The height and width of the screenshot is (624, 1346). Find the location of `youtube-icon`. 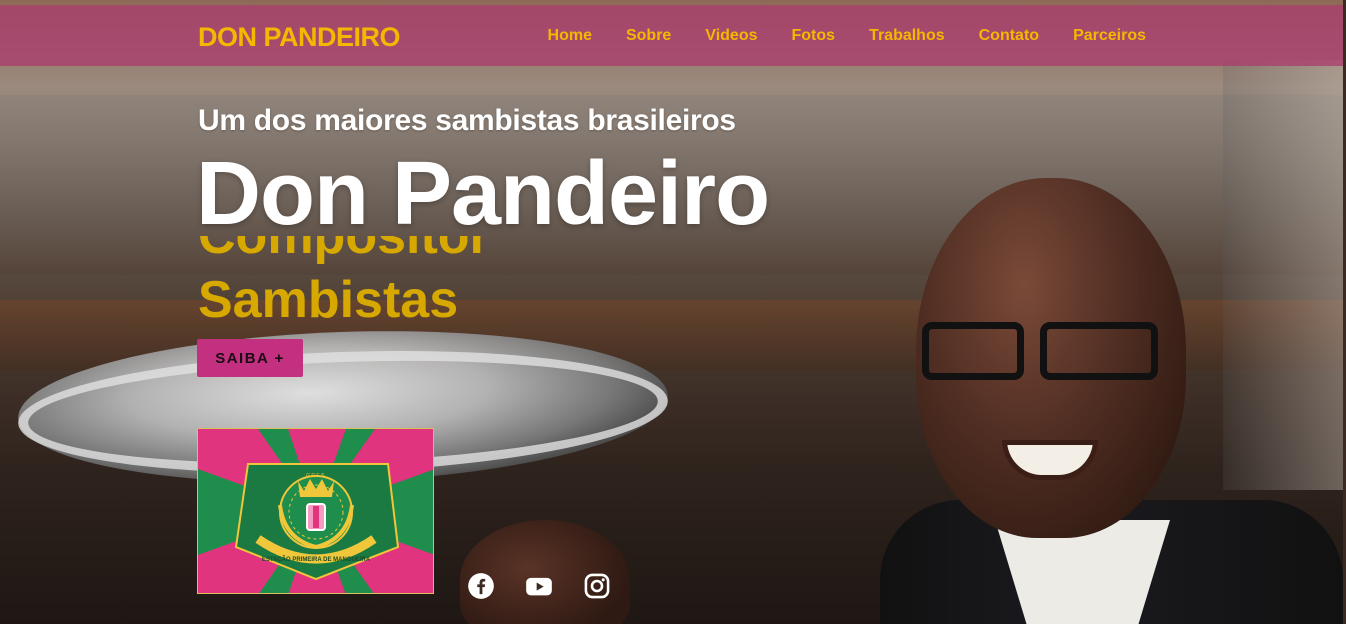

youtube-icon is located at coordinates (539, 586).